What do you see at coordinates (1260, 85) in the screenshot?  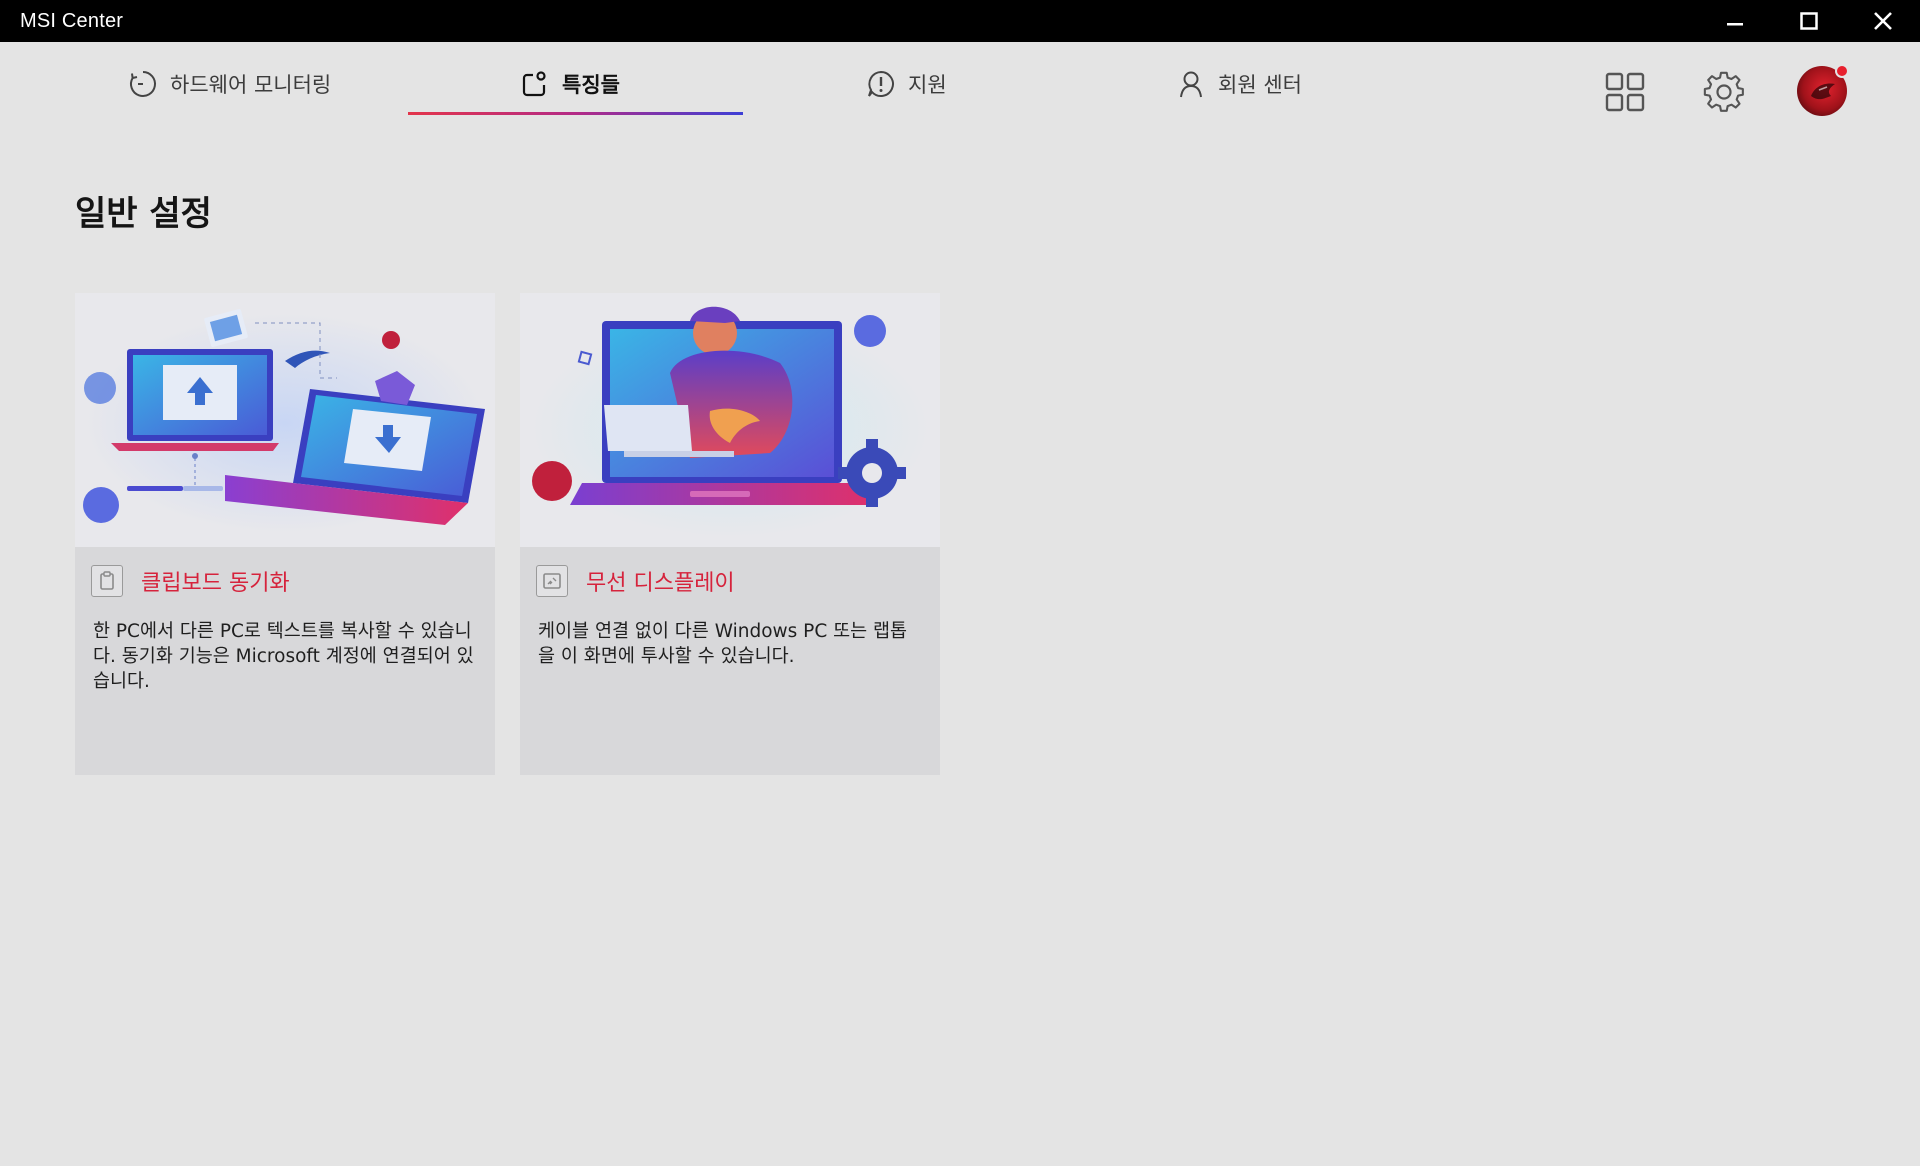 I see `tab-label: 회원 센터` at bounding box center [1260, 85].